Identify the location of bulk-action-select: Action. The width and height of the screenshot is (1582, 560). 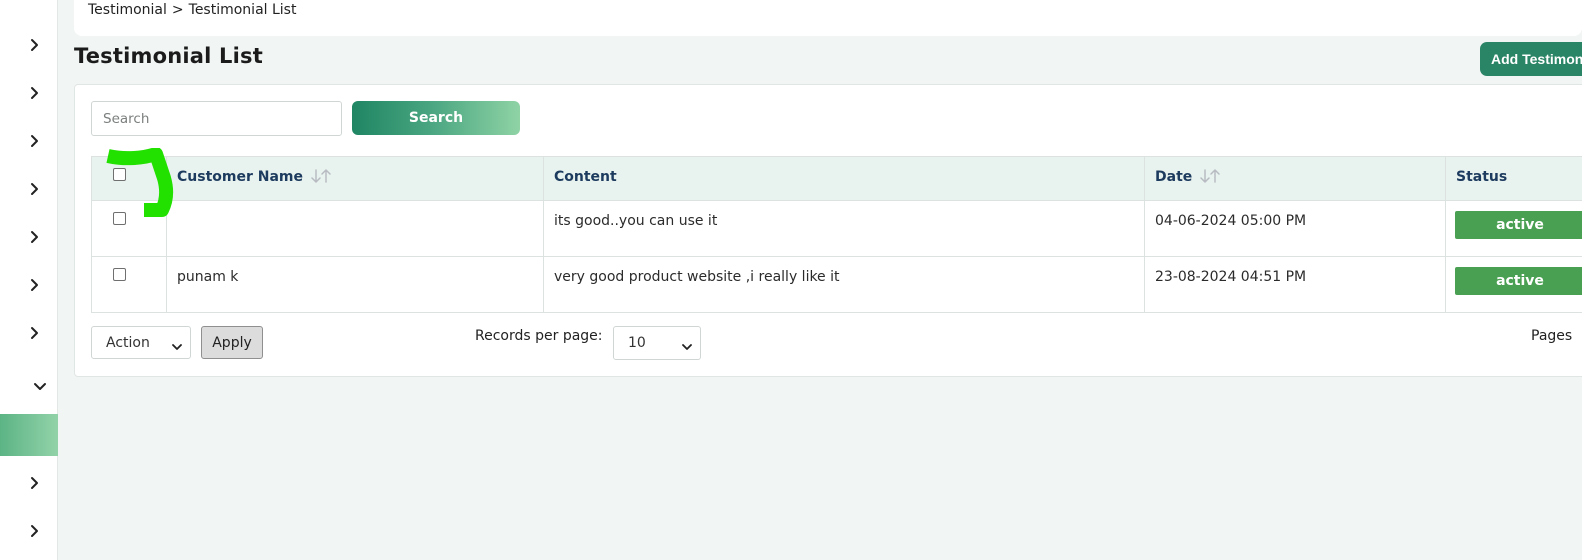
(141, 342).